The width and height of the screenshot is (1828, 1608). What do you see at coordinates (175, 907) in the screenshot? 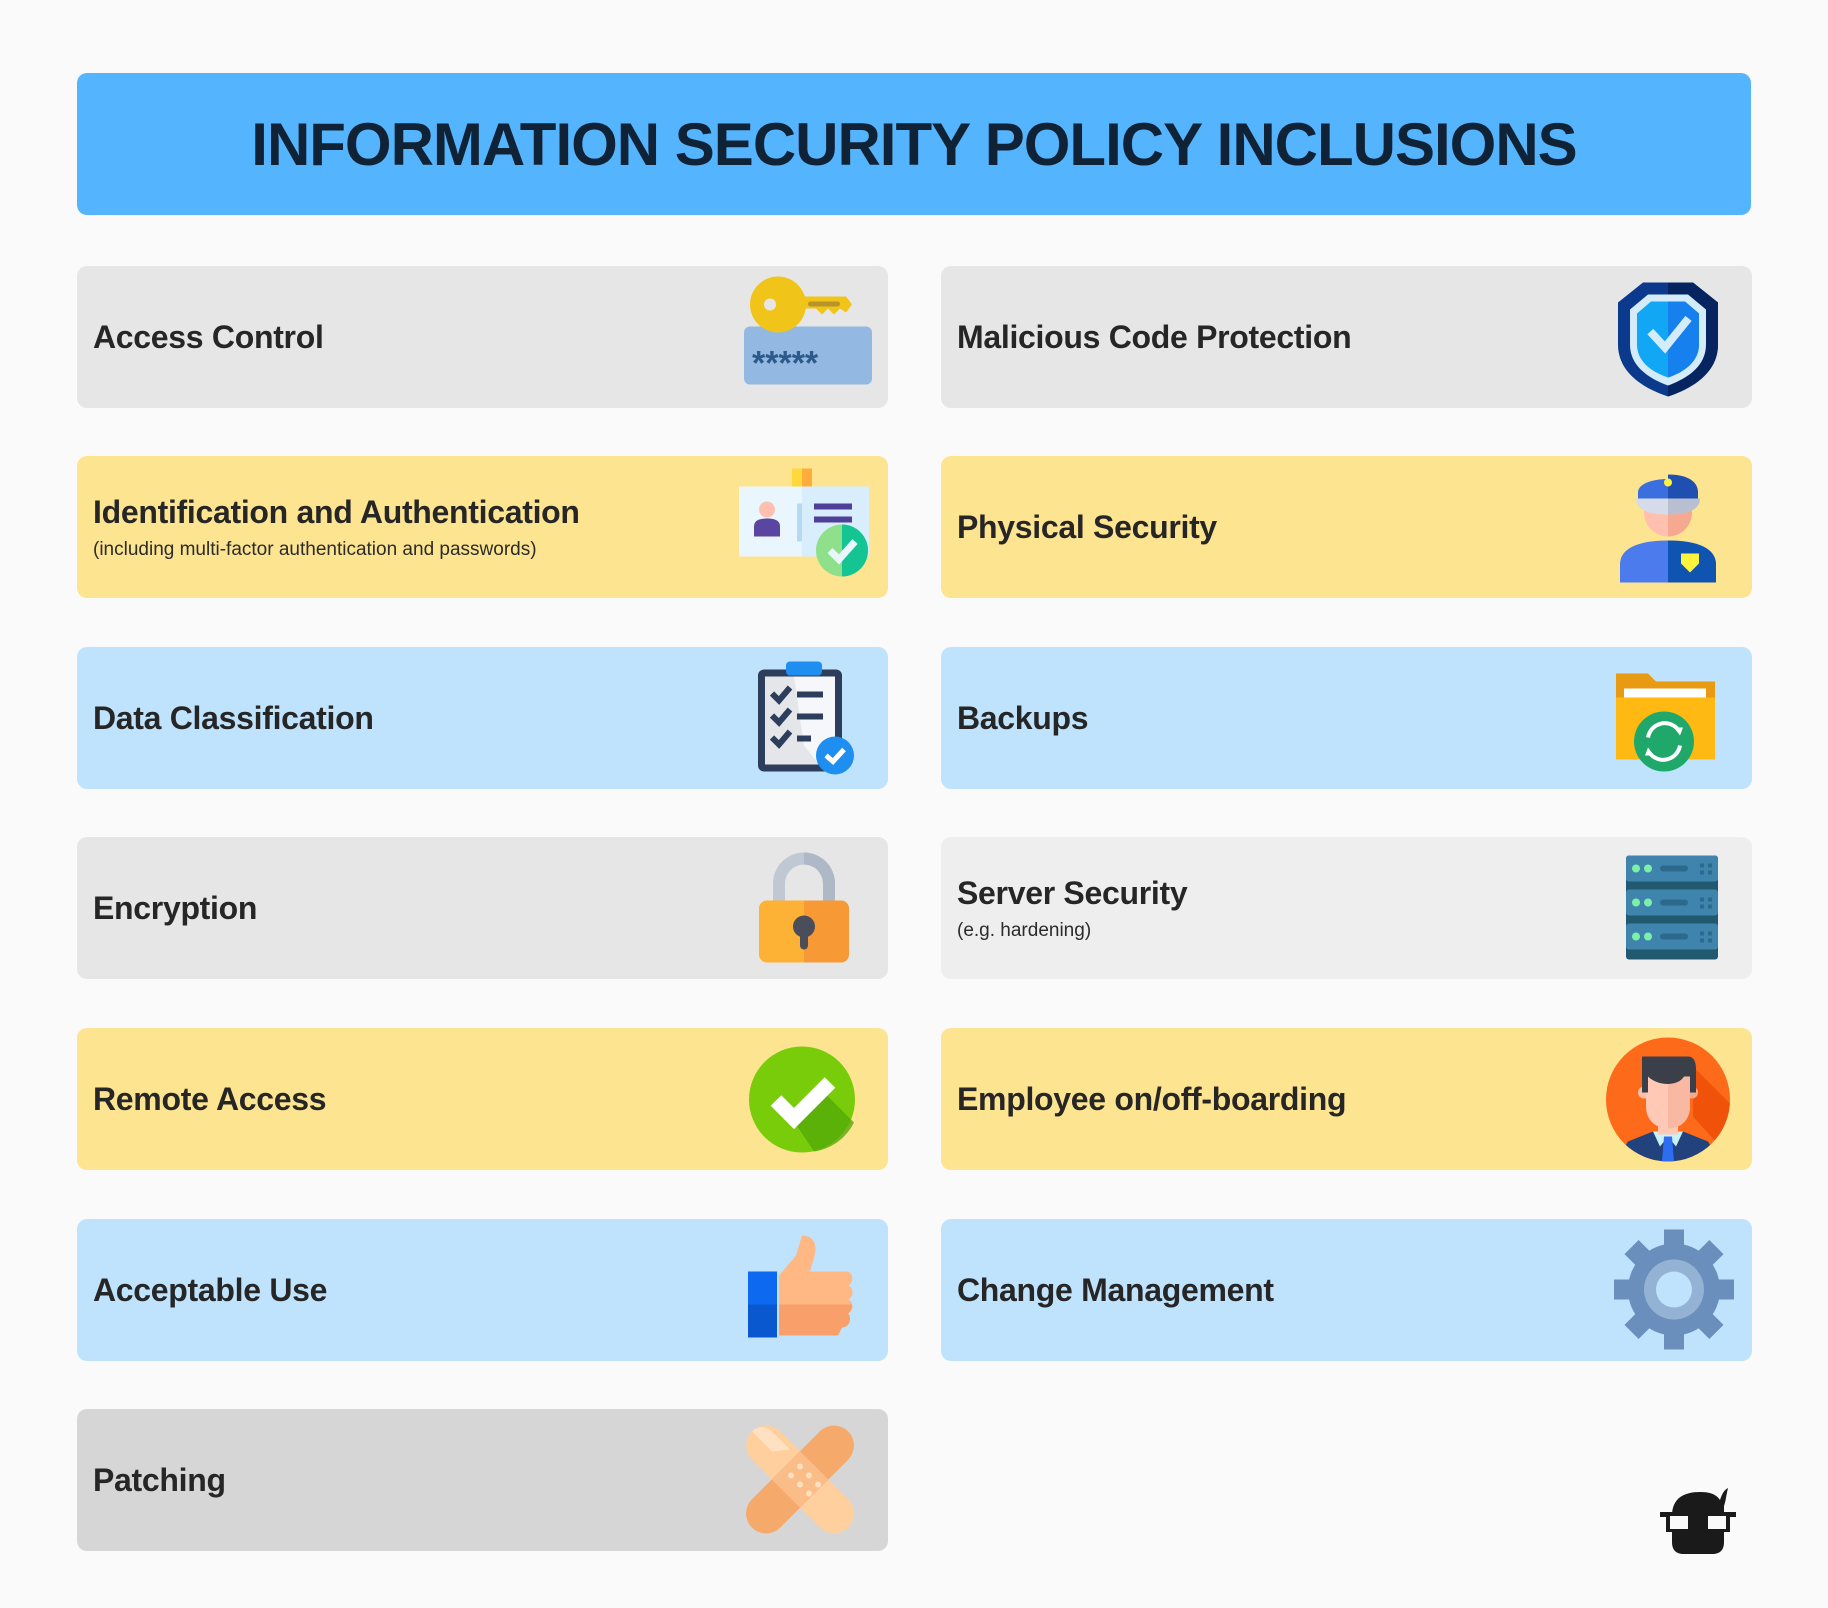
I see `card-label: Encryption` at bounding box center [175, 907].